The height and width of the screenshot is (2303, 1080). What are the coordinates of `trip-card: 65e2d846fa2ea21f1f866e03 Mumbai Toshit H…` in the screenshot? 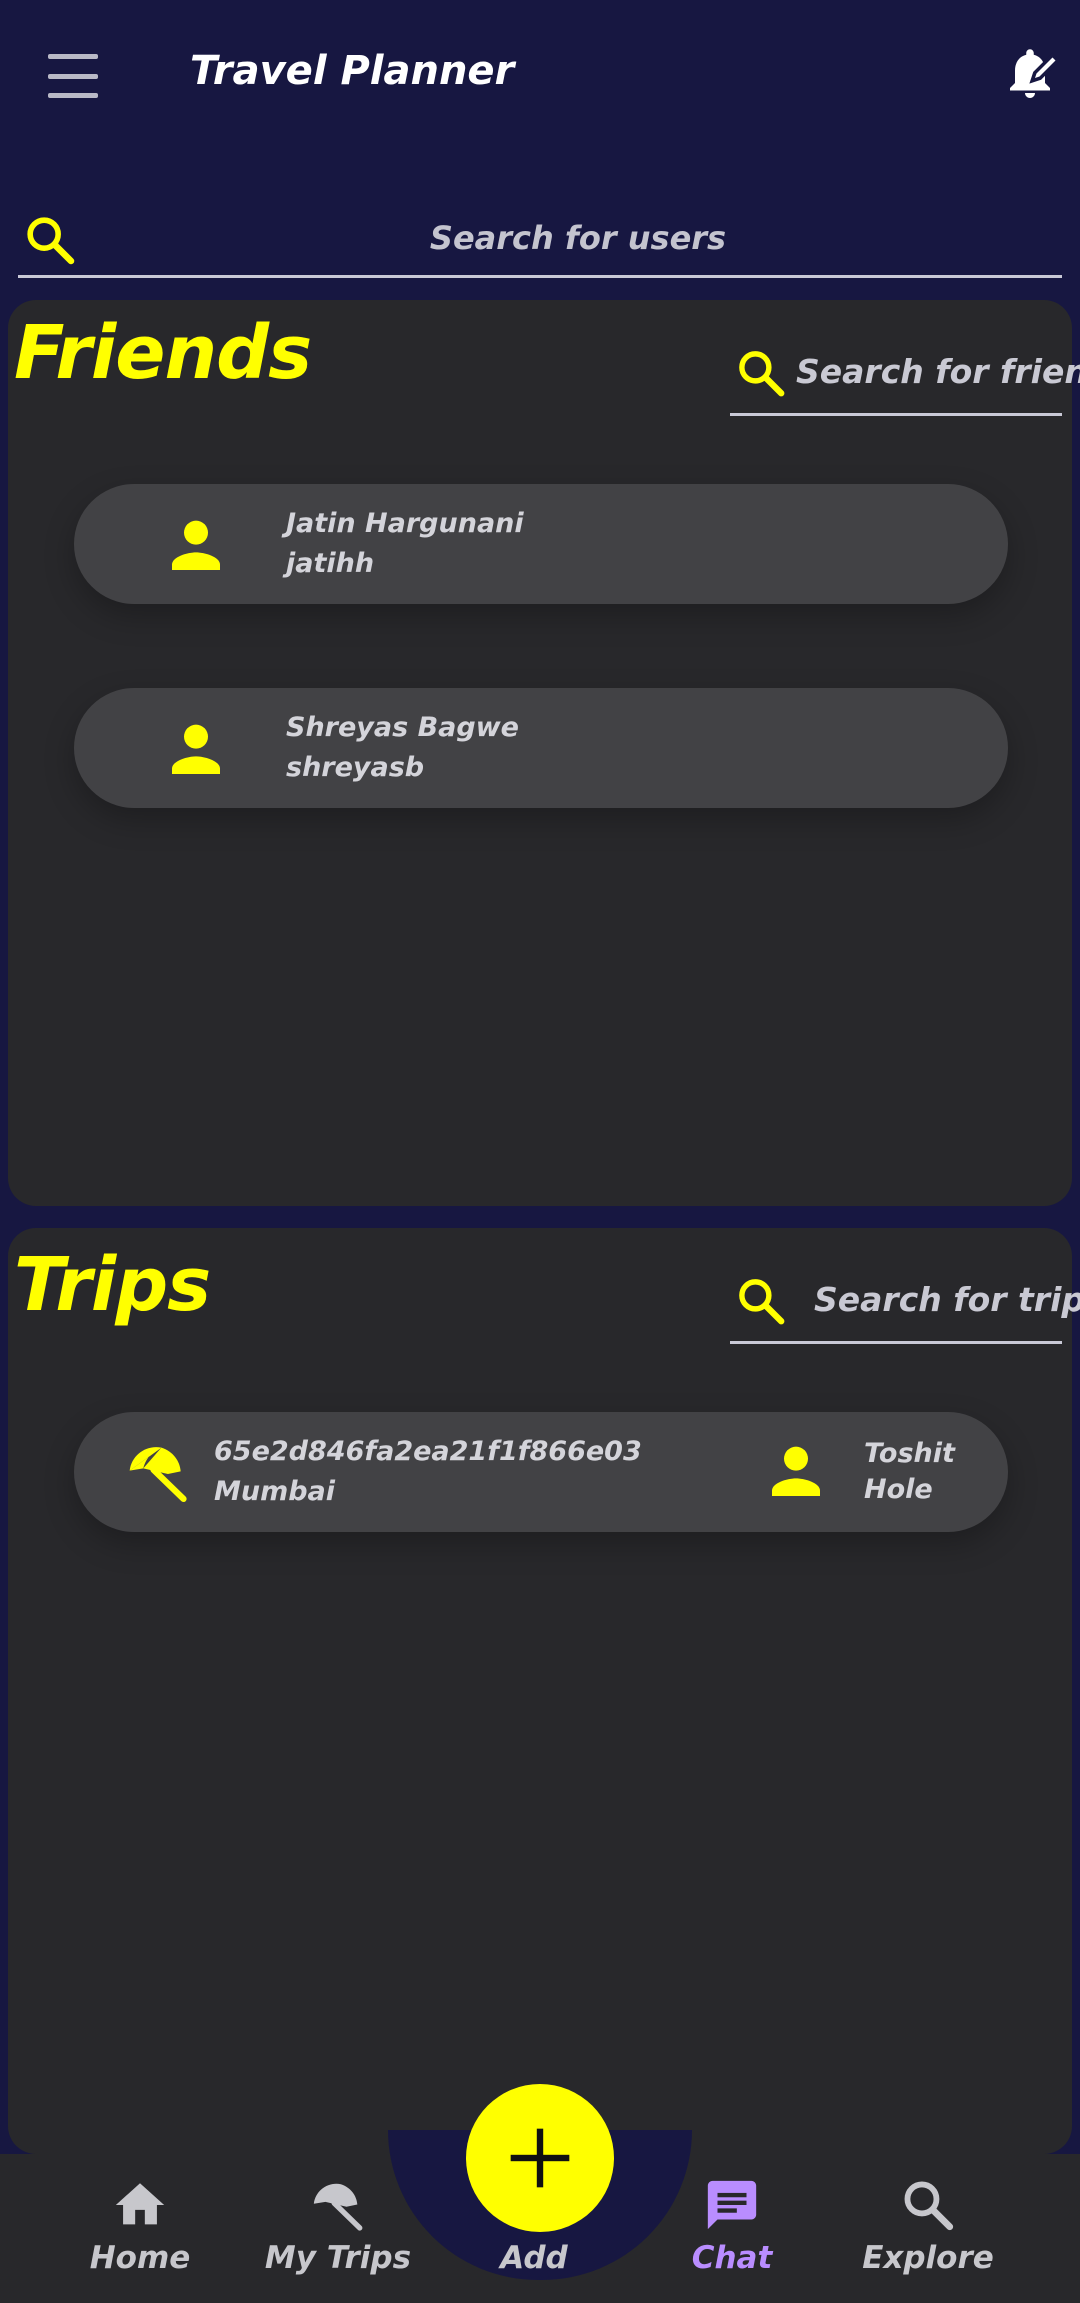 It's located at (541, 1472).